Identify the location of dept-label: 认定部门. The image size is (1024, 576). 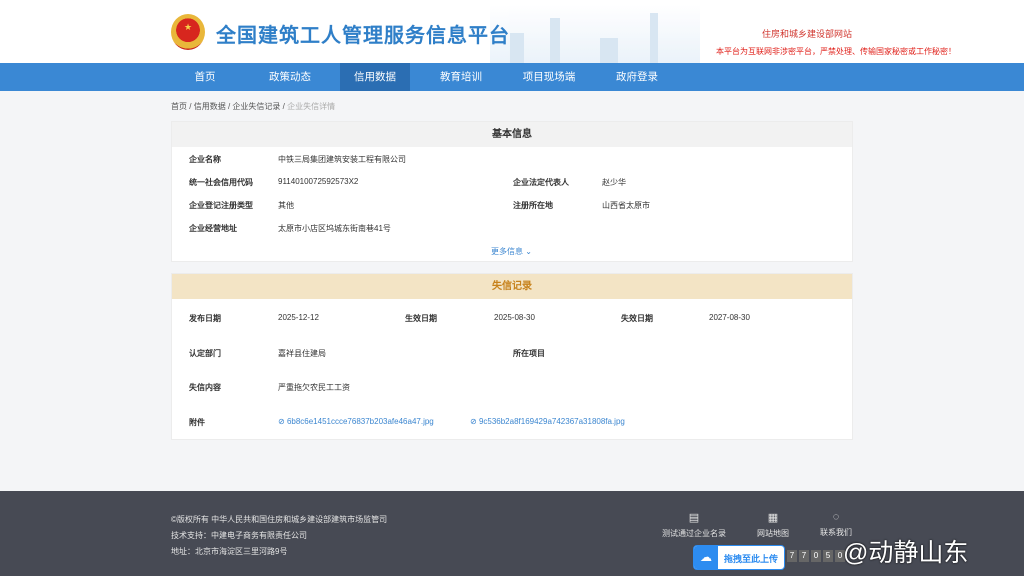
(205, 353).